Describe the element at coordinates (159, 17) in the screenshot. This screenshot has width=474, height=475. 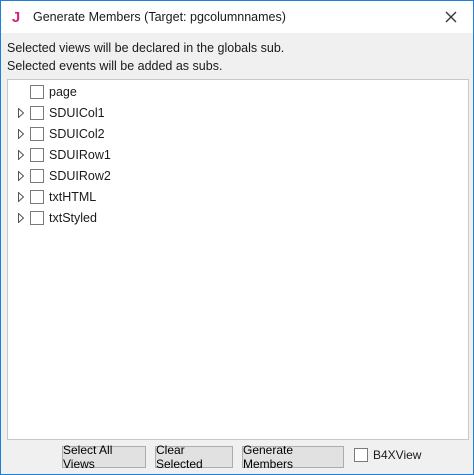
I see `window-title: Generate Members (Target: pgcolumnnames)` at that location.